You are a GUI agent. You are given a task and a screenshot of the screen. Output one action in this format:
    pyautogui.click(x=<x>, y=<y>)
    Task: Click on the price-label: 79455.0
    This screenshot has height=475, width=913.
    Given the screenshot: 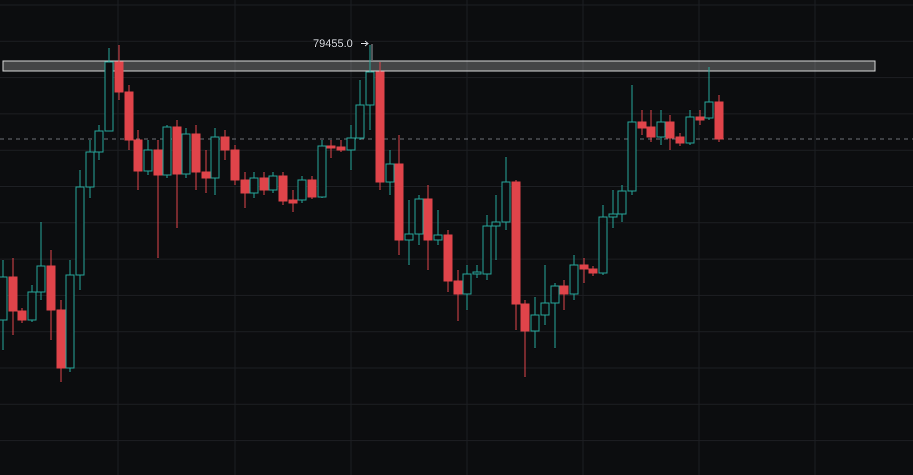 What is the action you would take?
    pyautogui.click(x=333, y=44)
    